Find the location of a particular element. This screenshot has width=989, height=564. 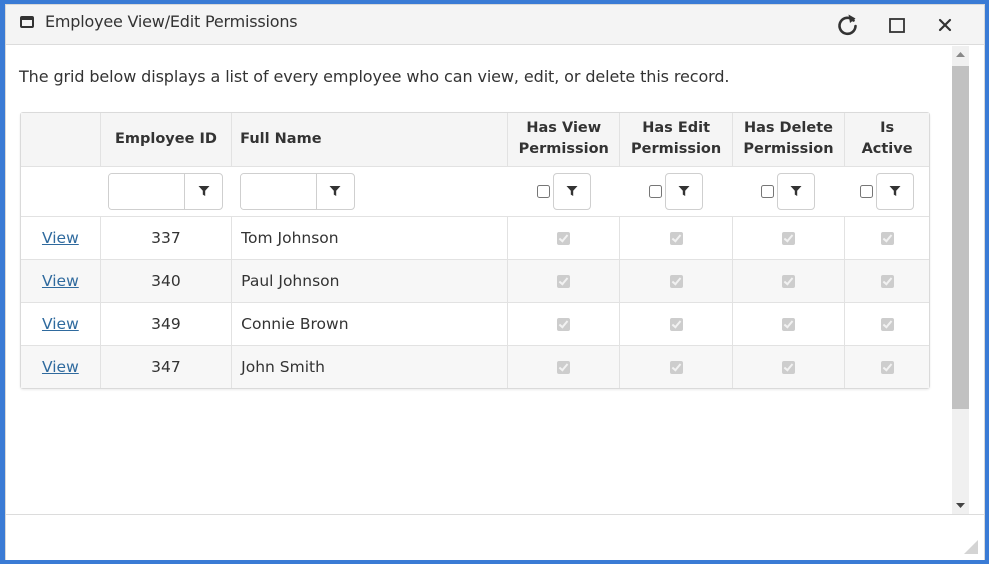

full-name-filter-button is located at coordinates (335, 191).